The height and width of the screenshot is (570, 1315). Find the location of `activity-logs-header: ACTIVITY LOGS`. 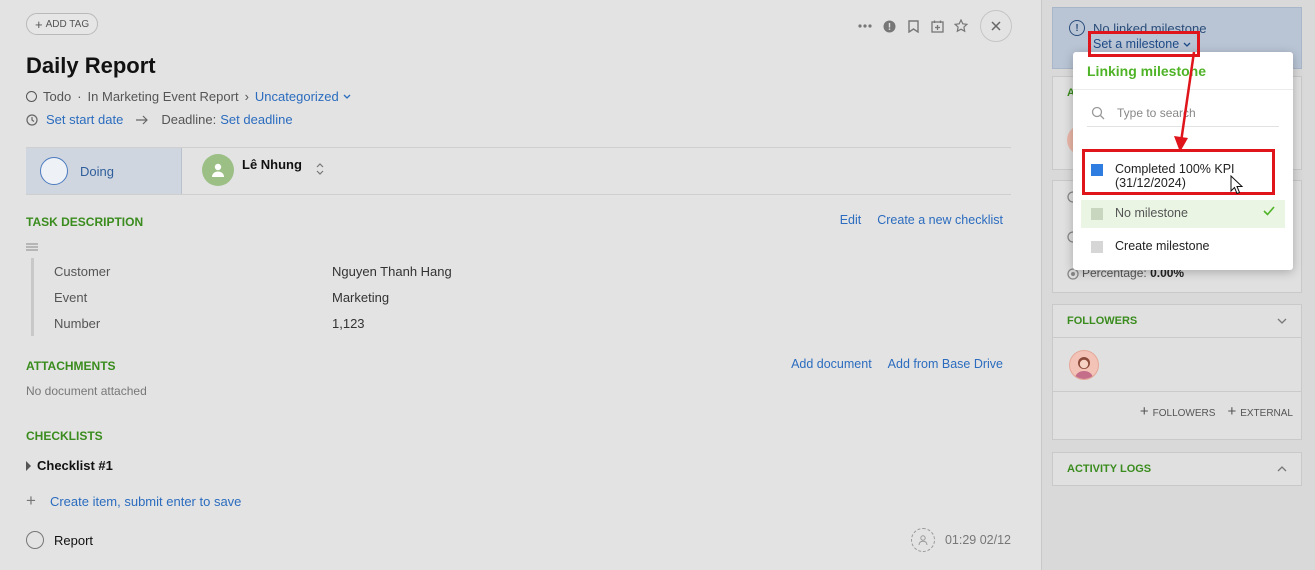

activity-logs-header: ACTIVITY LOGS is located at coordinates (1177, 469).